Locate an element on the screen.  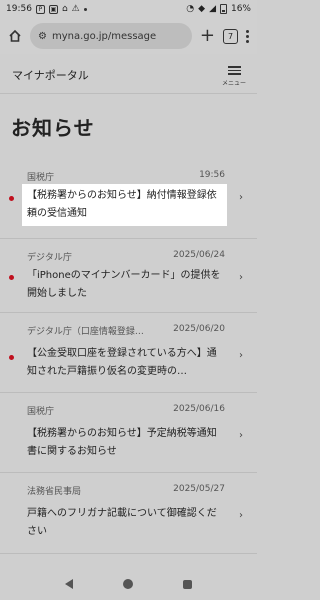
notice-item: 国税庁 19:56 【税務署からのお知らせ】納付情報登録依頼の受信通知 › is located at coordinates (128, 199).